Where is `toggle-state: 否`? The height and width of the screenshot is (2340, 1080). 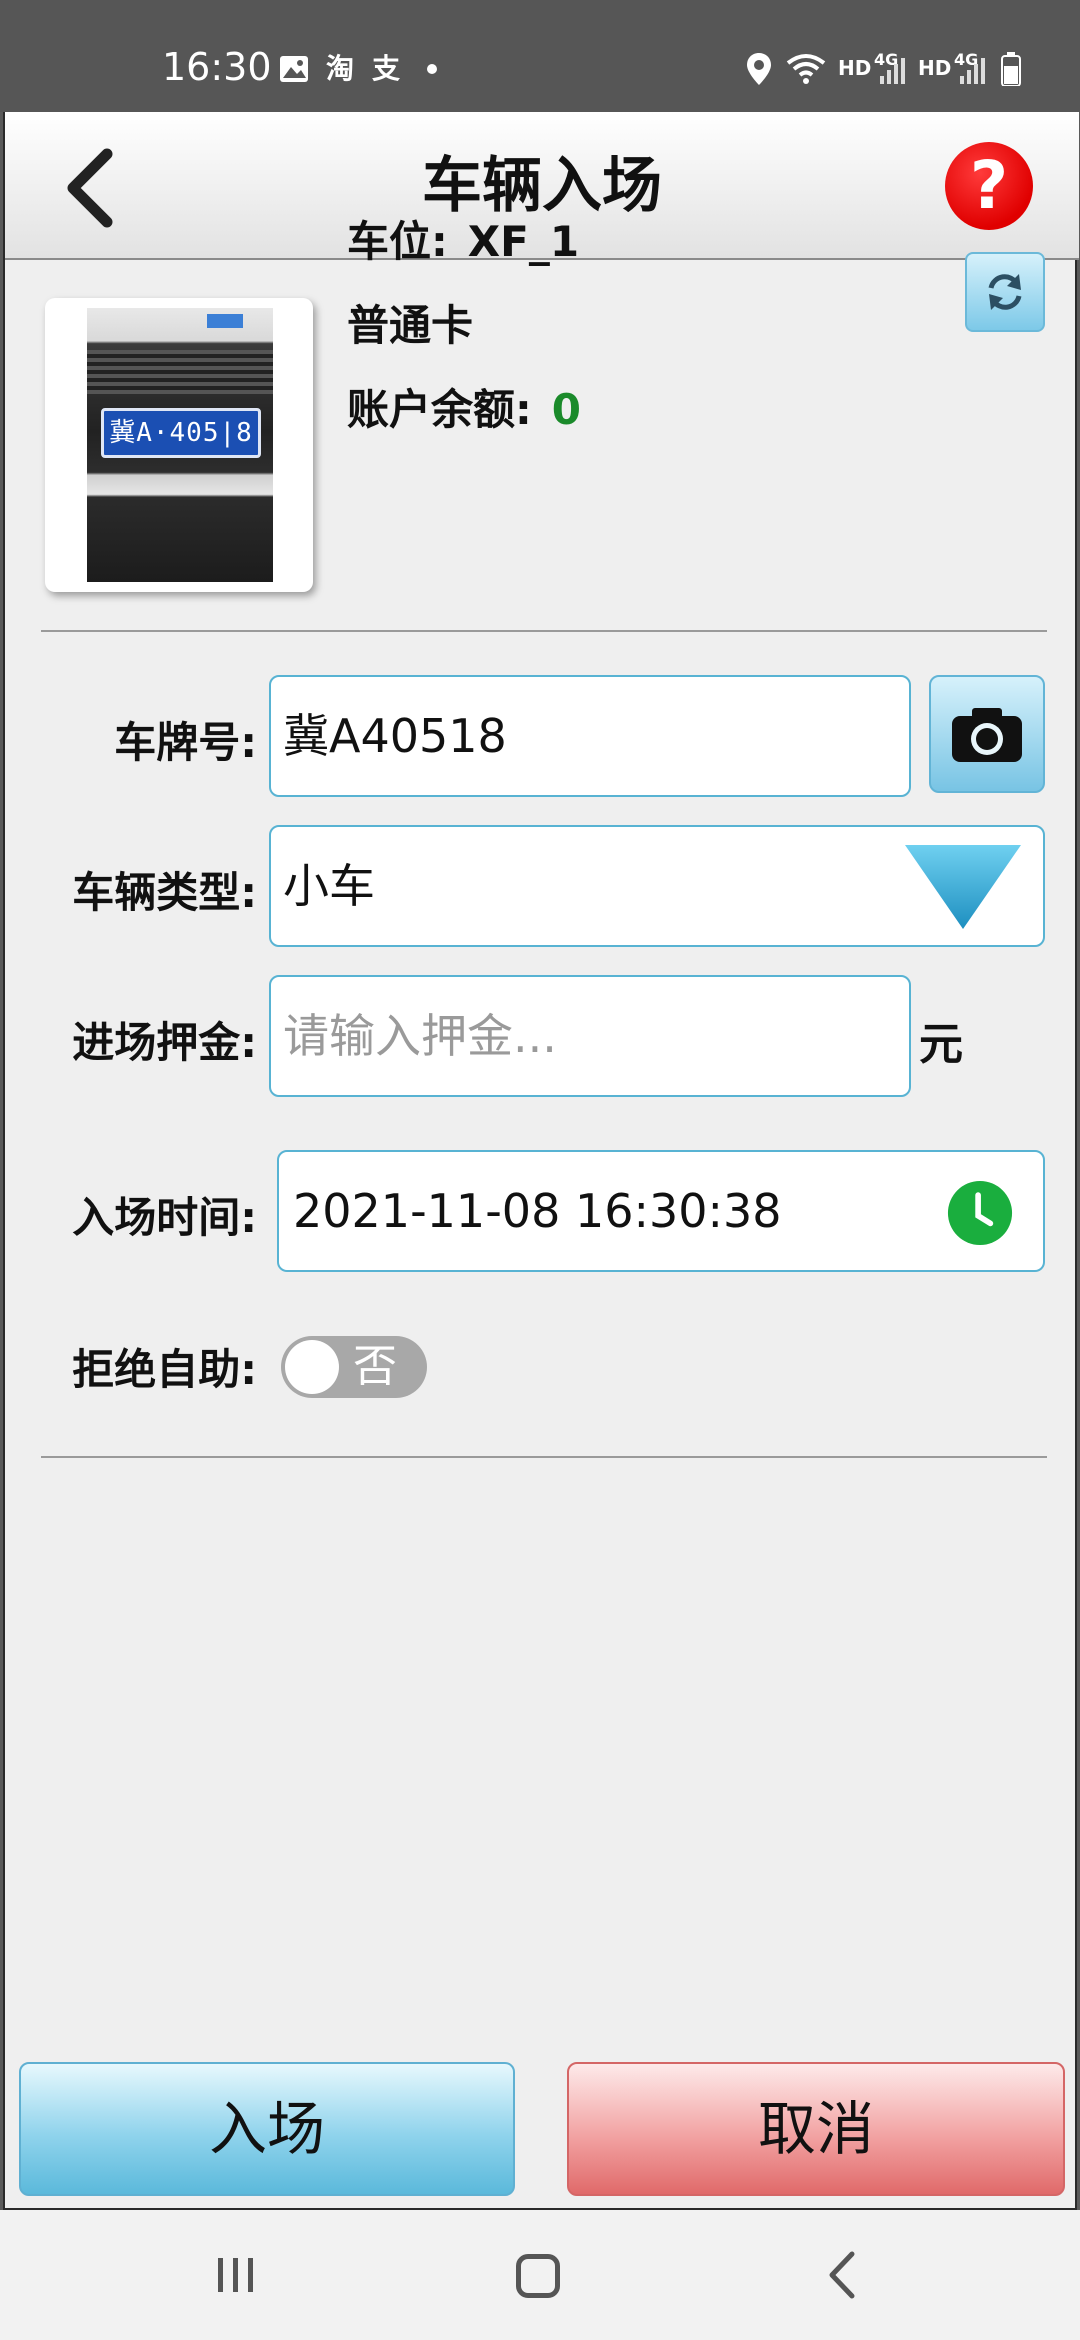
toggle-state: 否 is located at coordinates (375, 1366).